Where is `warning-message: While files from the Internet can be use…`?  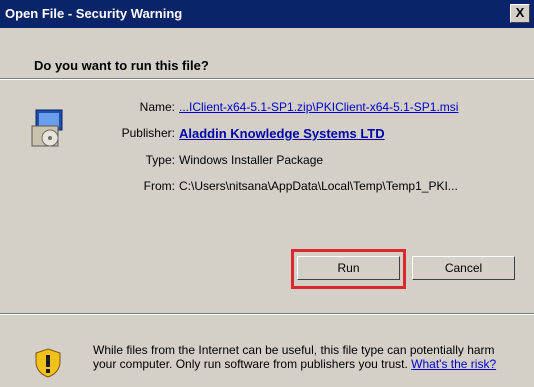
warning-message: While files from the Internet can be use… is located at coordinates (303, 357).